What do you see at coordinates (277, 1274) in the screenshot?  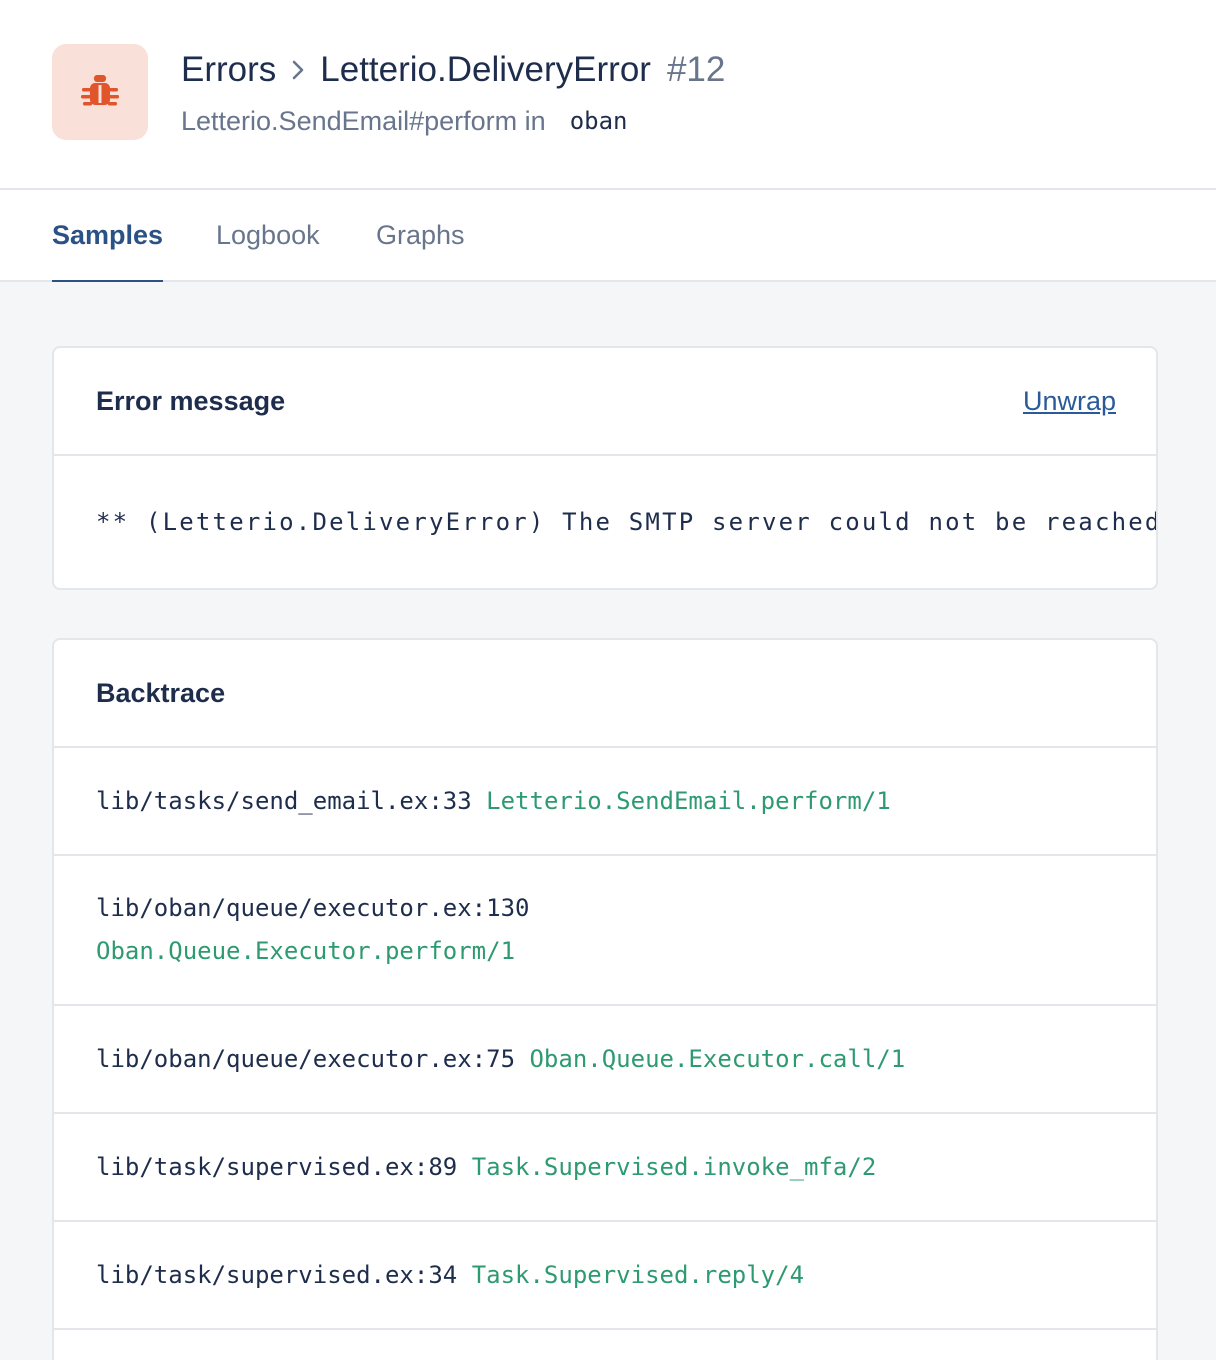 I see `frame-location: lib/task/supervised.ex:34` at bounding box center [277, 1274].